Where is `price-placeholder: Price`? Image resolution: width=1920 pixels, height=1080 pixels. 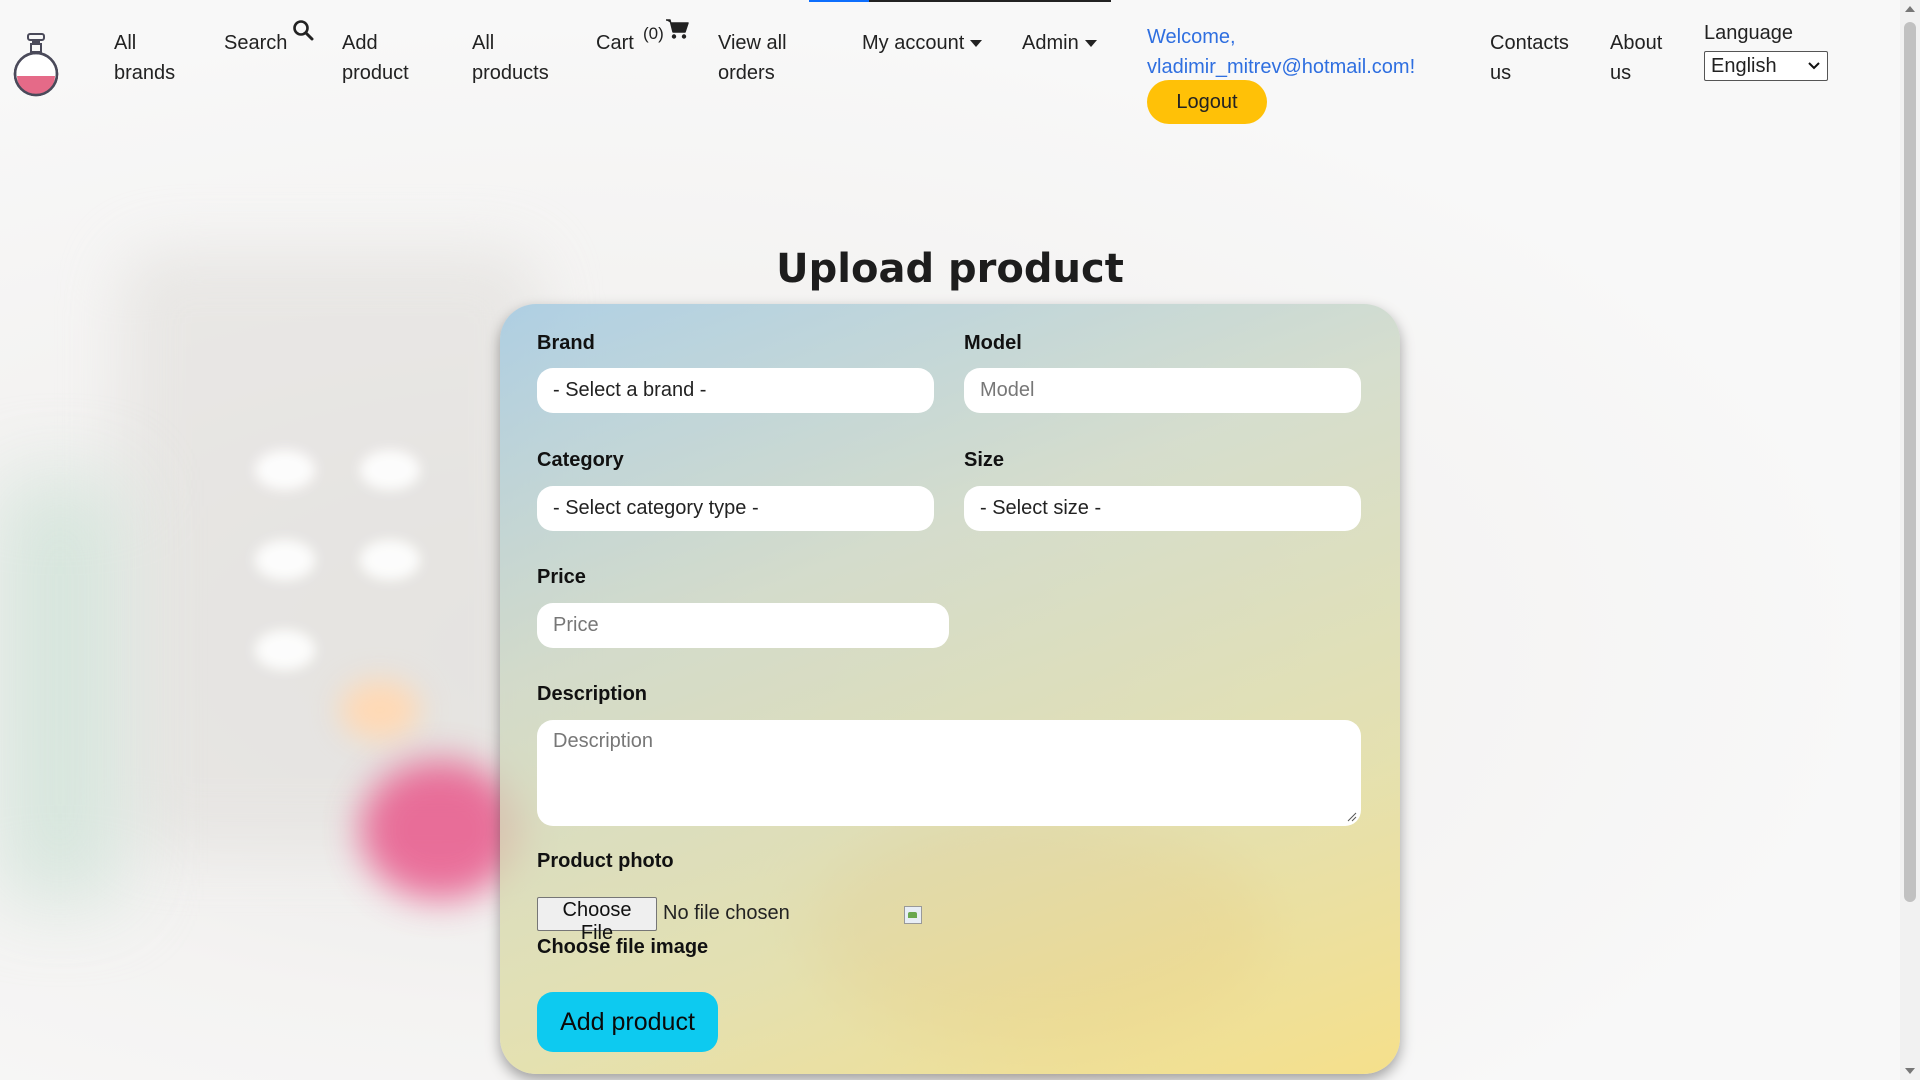 price-placeholder: Price is located at coordinates (576, 625).